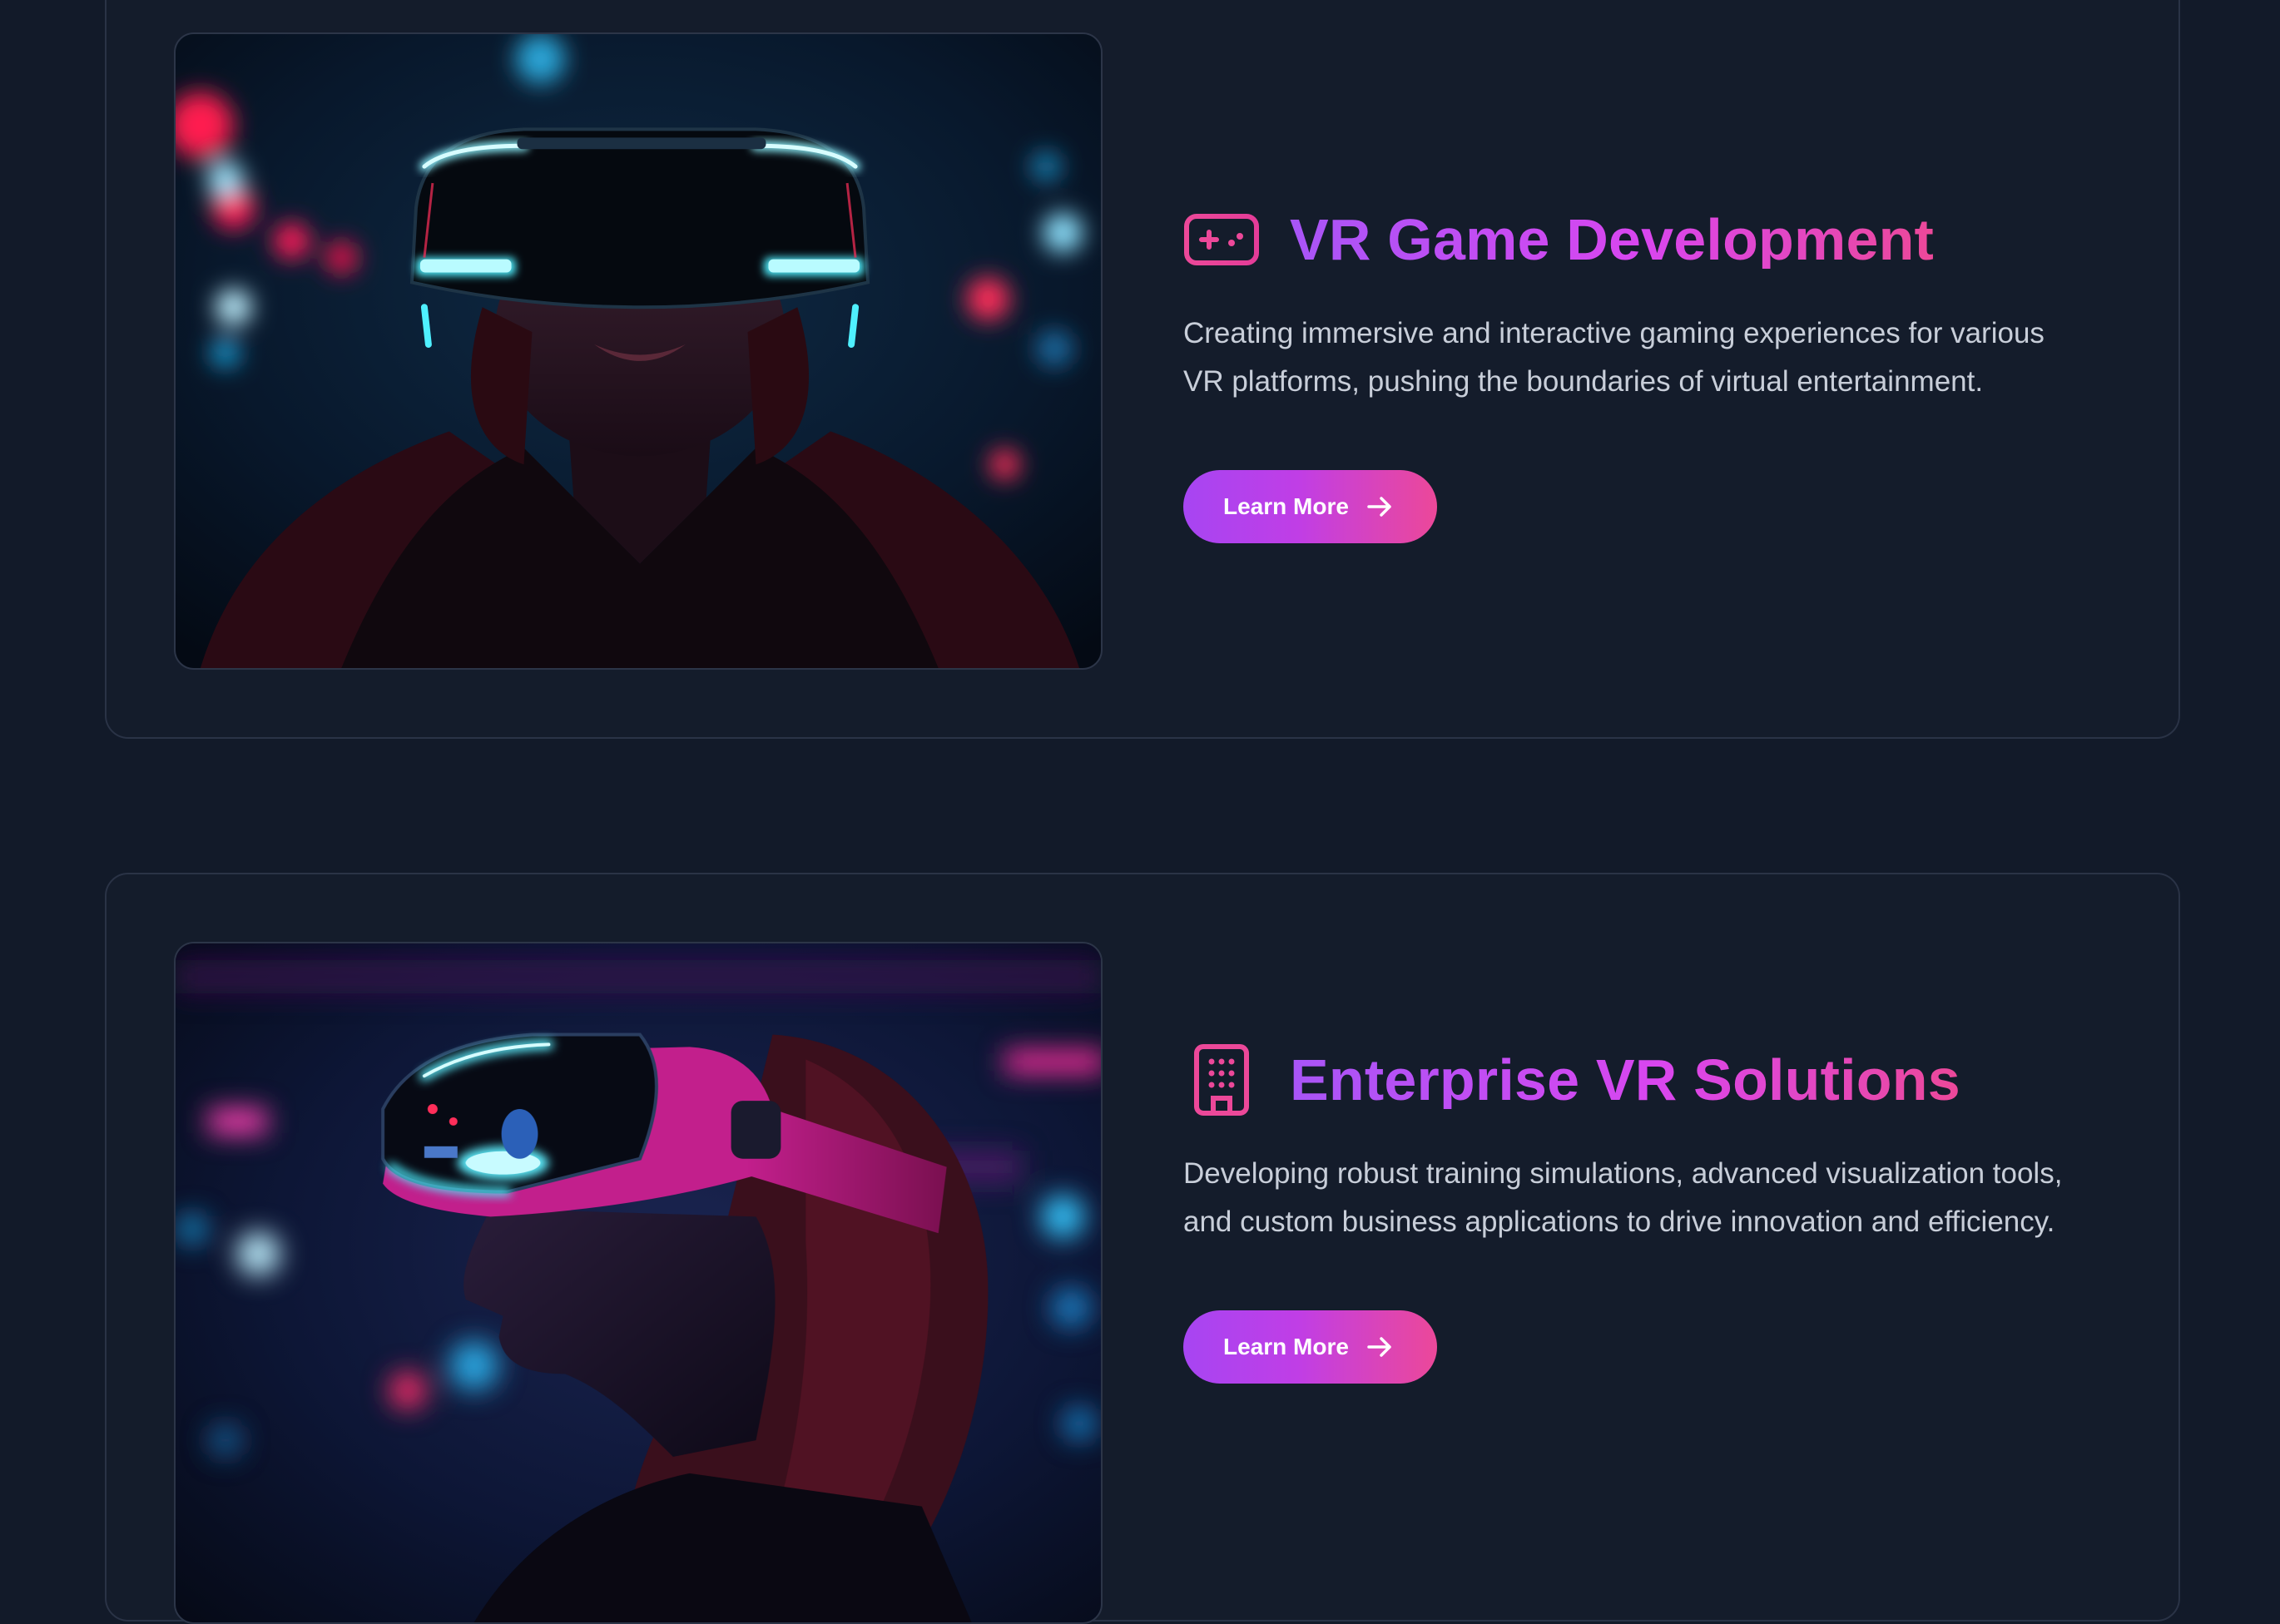 The width and height of the screenshot is (2280, 1624). I want to click on service-title: Enterprise VR Solutions, so click(1625, 1079).